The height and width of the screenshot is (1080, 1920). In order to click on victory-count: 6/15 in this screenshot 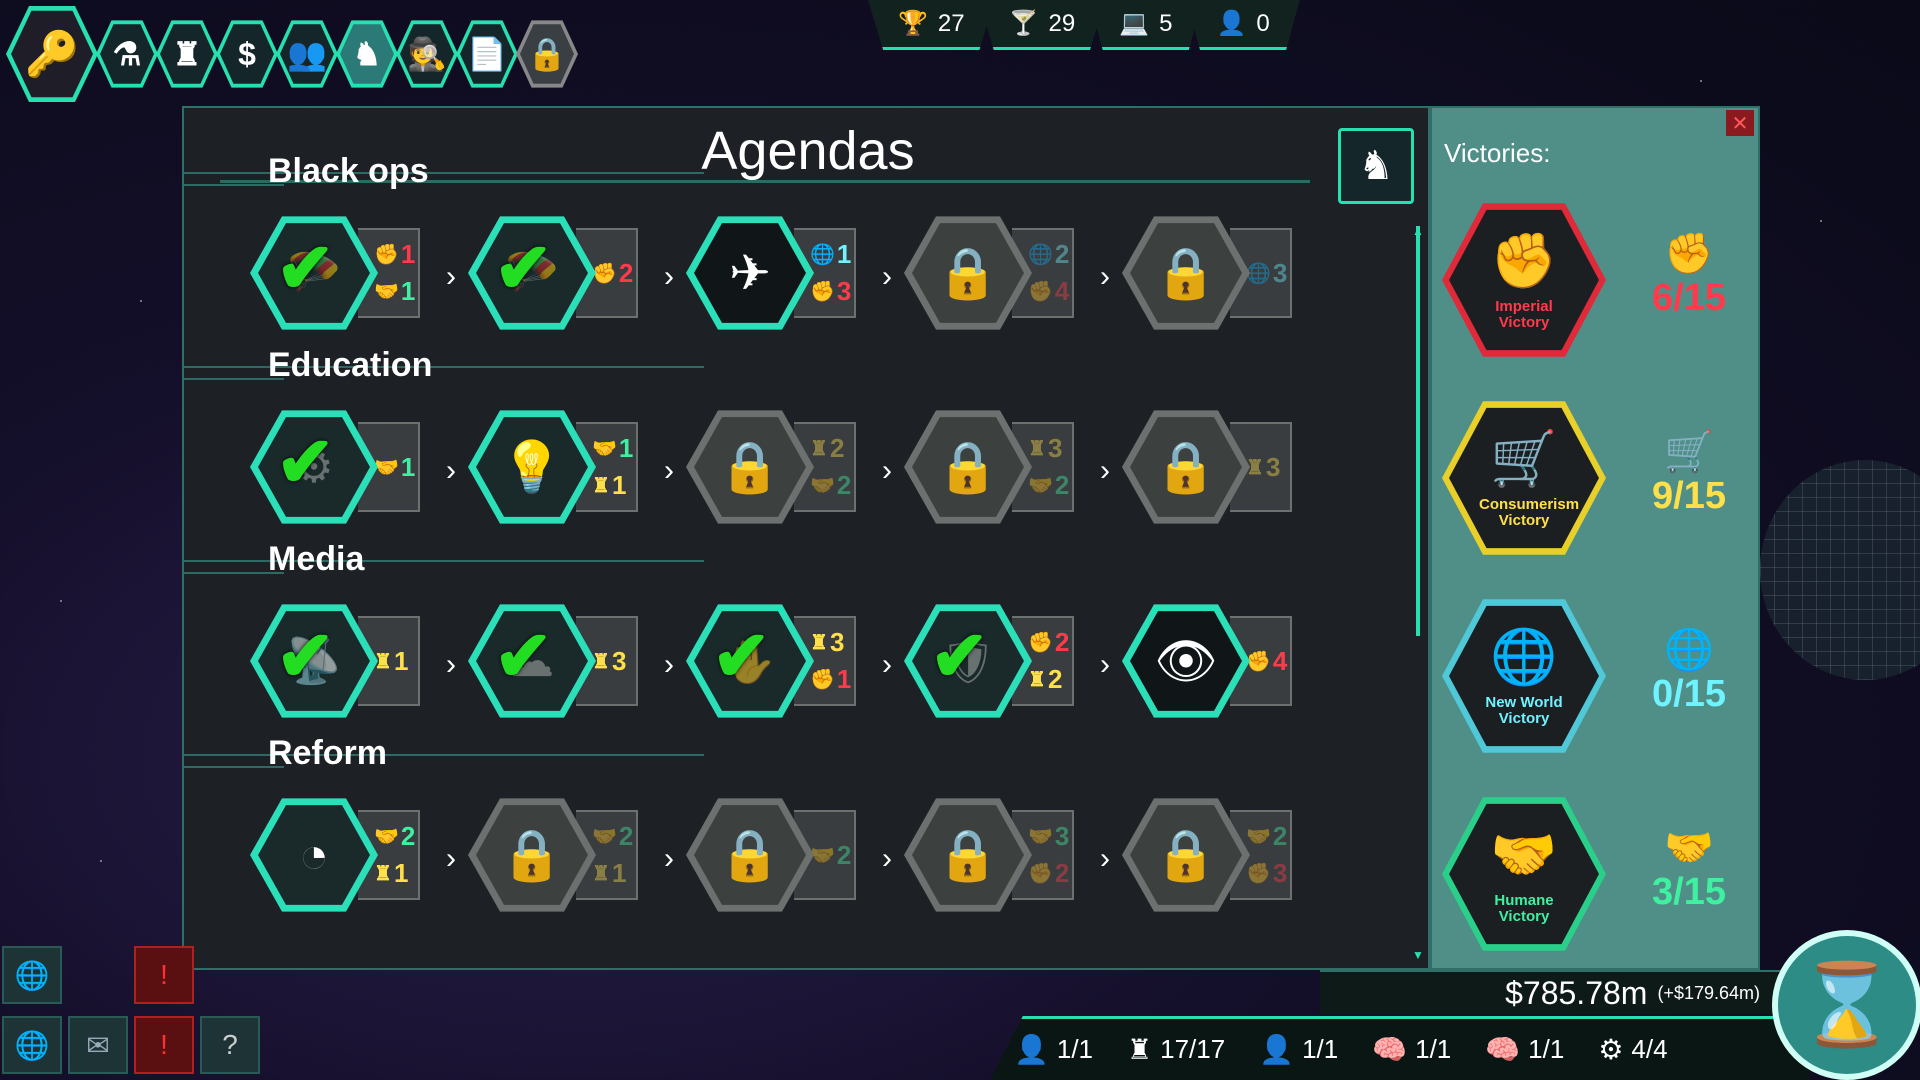, I will do `click(1689, 298)`.